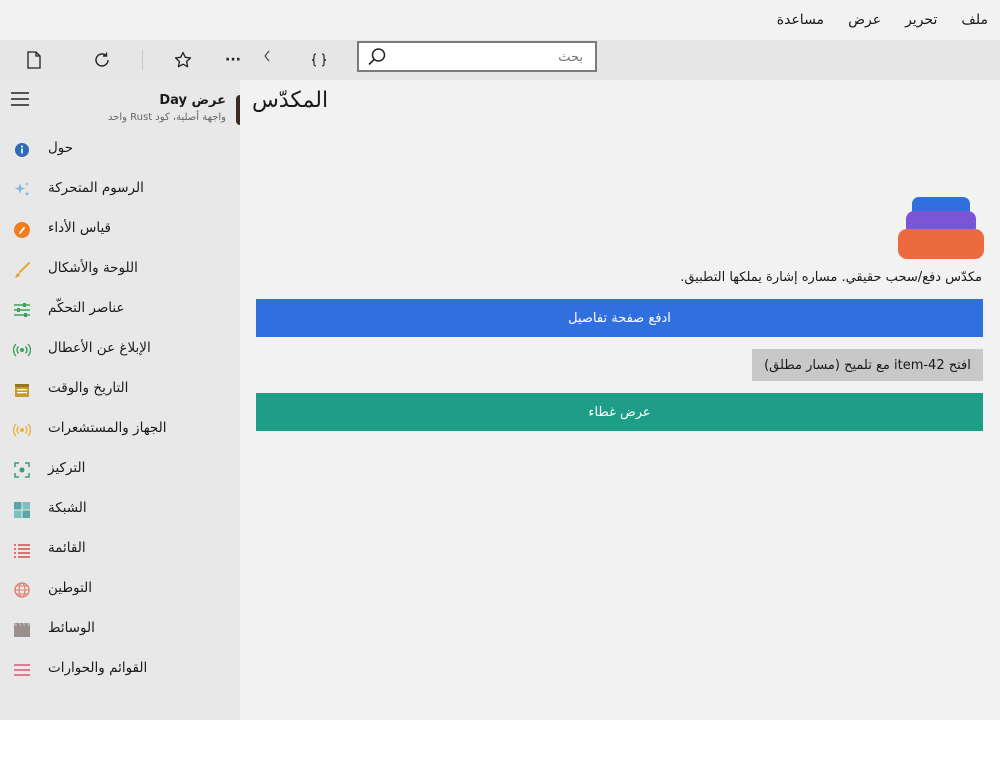  What do you see at coordinates (142, 60) in the screenshot?
I see `toolbar-separator` at bounding box center [142, 60].